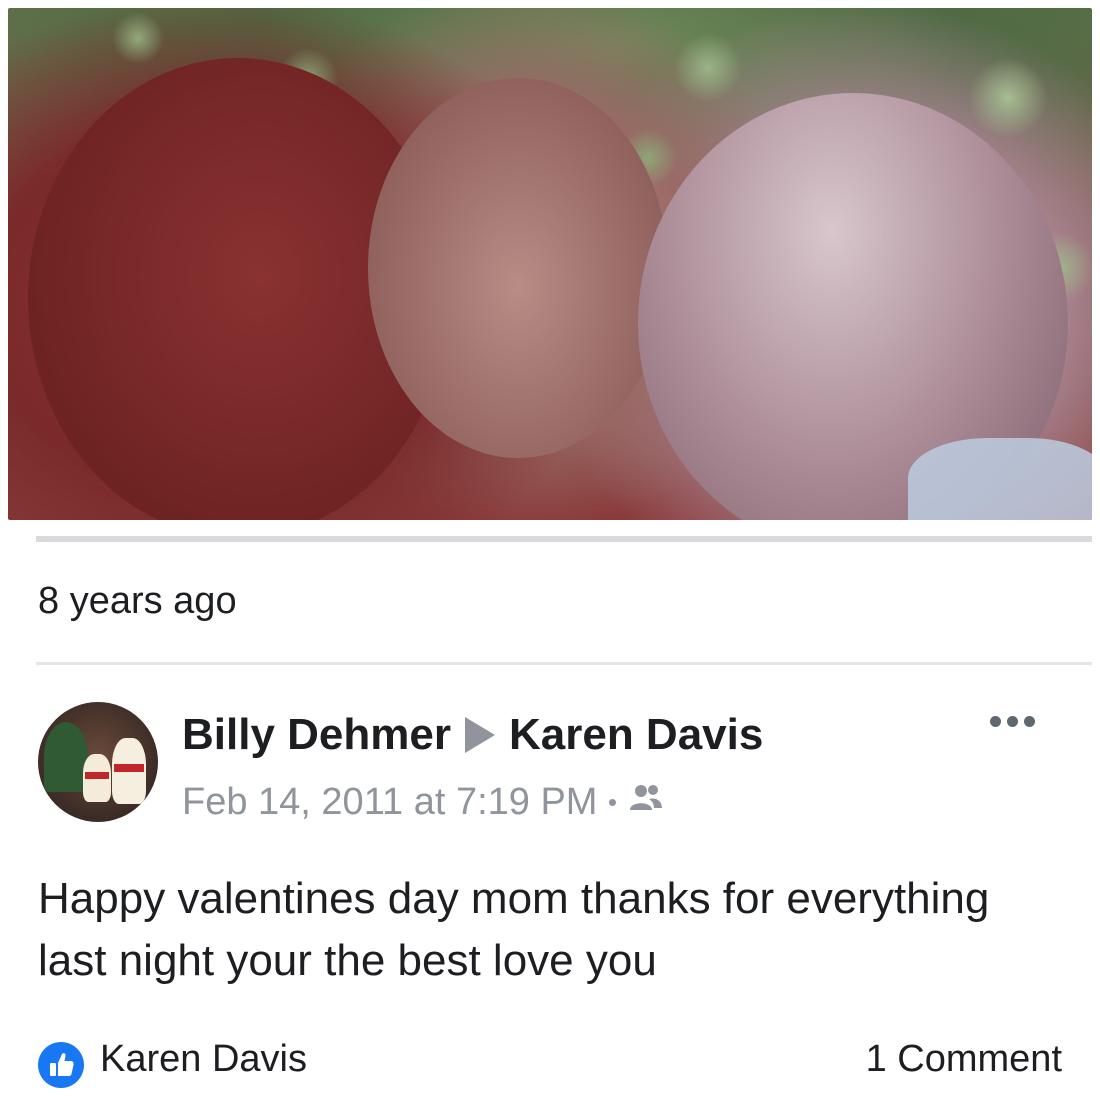 This screenshot has height=1100, width=1100. I want to click on like-icon, so click(61, 1065).